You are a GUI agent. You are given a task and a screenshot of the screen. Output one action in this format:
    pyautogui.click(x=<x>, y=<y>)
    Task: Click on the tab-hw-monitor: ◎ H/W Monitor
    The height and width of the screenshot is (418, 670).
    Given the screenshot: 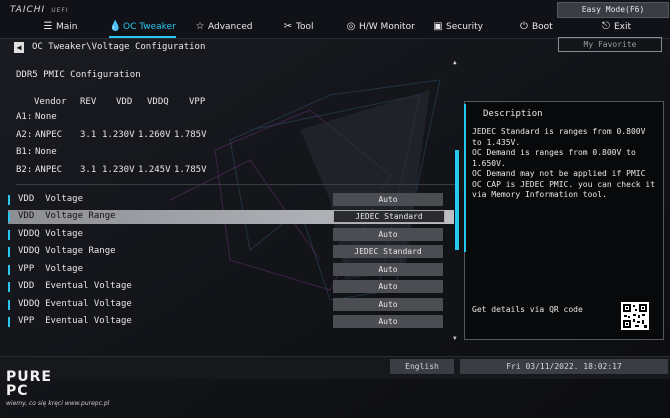 What is the action you would take?
    pyautogui.click(x=380, y=27)
    